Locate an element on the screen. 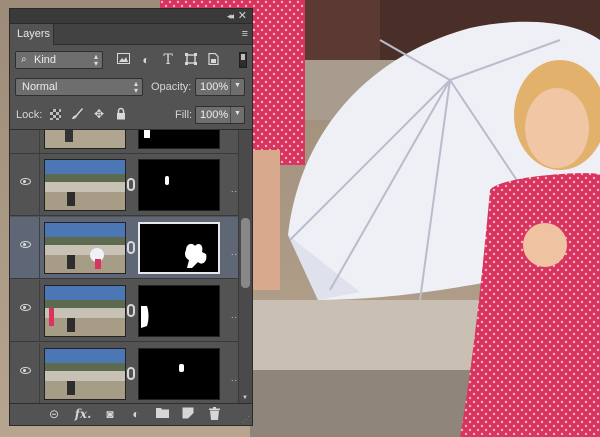 This screenshot has width=600, height=437. opacity-value: 100% is located at coordinates (214, 87).